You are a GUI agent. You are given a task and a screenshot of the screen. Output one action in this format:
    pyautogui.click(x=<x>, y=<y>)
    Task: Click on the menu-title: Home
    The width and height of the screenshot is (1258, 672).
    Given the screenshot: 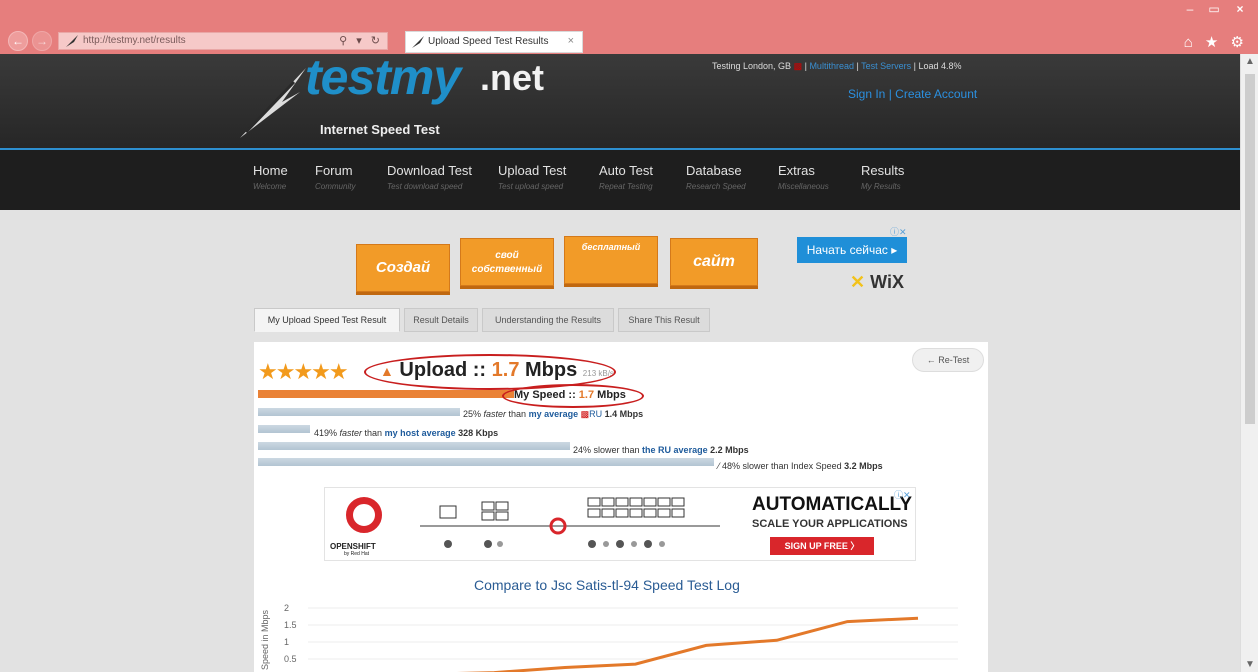 What is the action you would take?
    pyautogui.click(x=270, y=170)
    